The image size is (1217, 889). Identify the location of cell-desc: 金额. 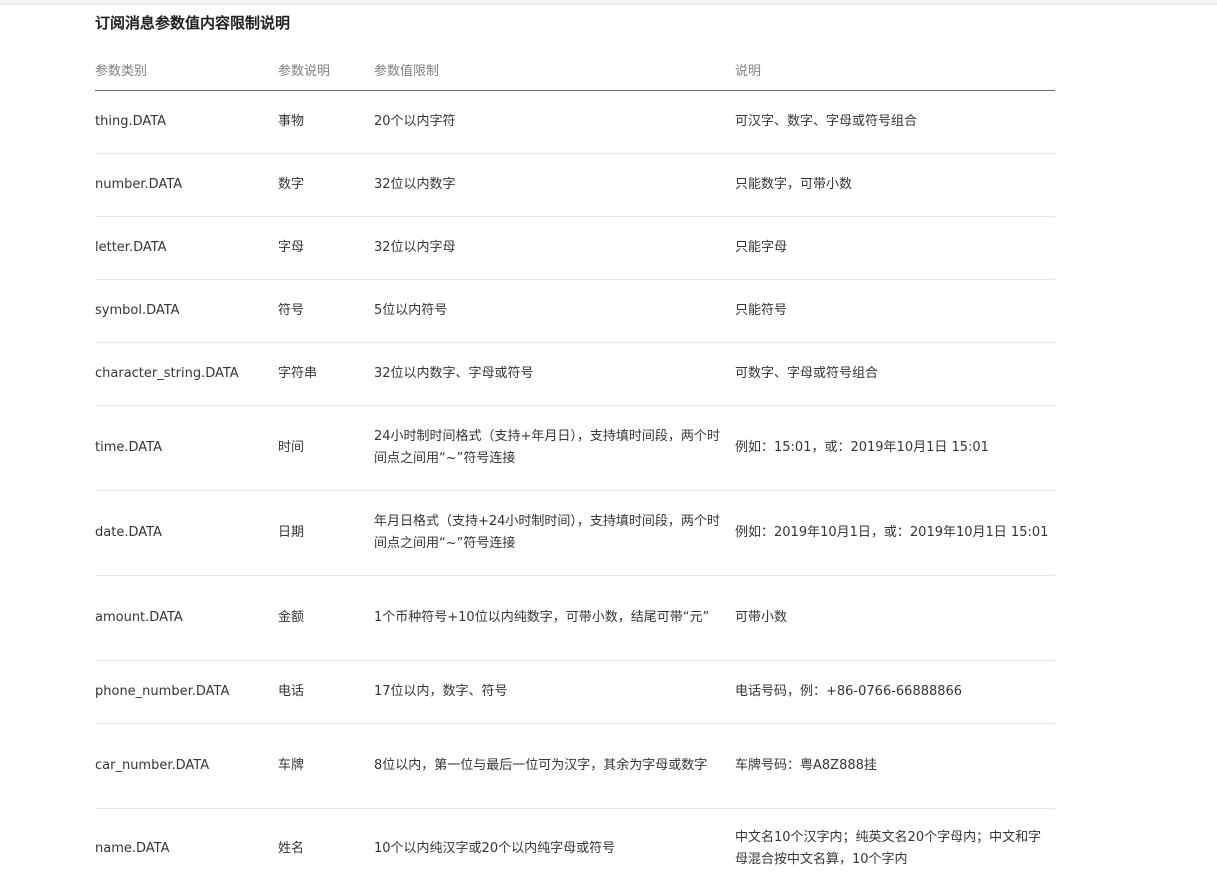
(326, 618).